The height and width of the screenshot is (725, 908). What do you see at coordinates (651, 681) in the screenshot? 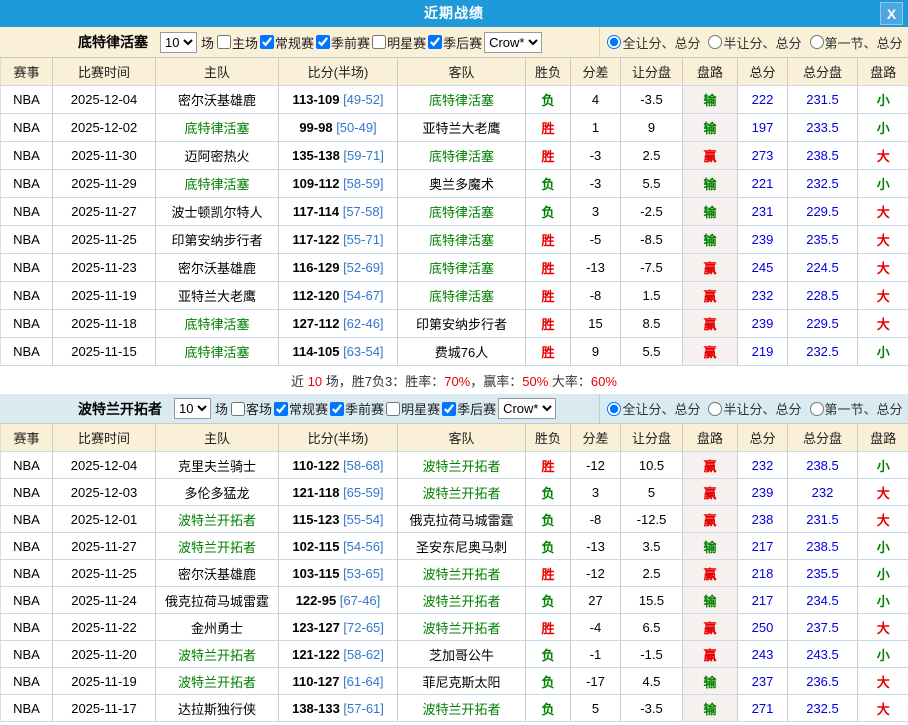
I see `cell-handicap-line: 4.5` at bounding box center [651, 681].